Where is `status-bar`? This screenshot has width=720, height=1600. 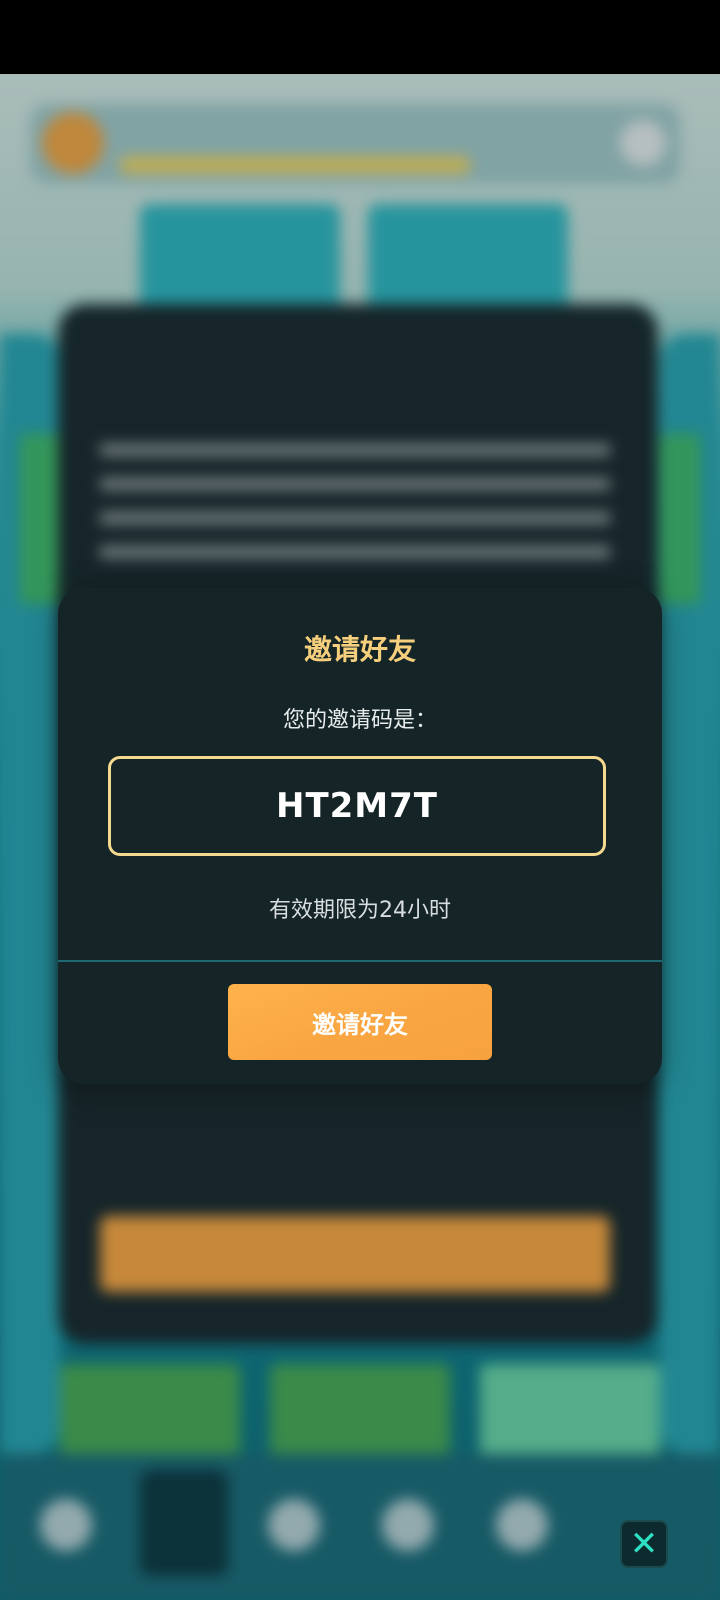
status-bar is located at coordinates (360, 37).